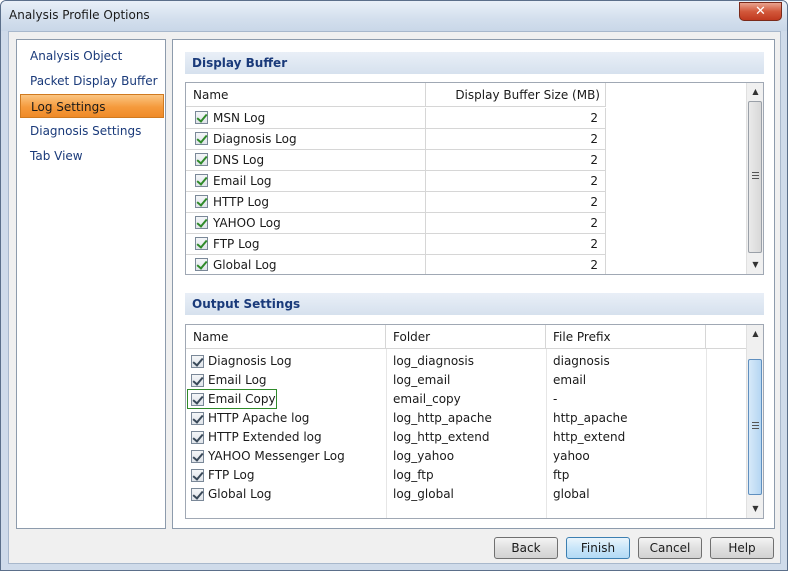  I want to click on table-row: Global Log 2, so click(396, 264).